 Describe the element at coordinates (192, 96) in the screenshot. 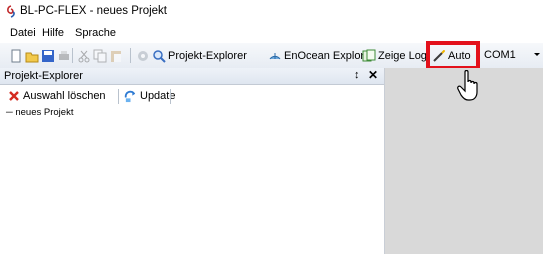

I see `panel-toolbar: Auswahl löschen Update` at that location.